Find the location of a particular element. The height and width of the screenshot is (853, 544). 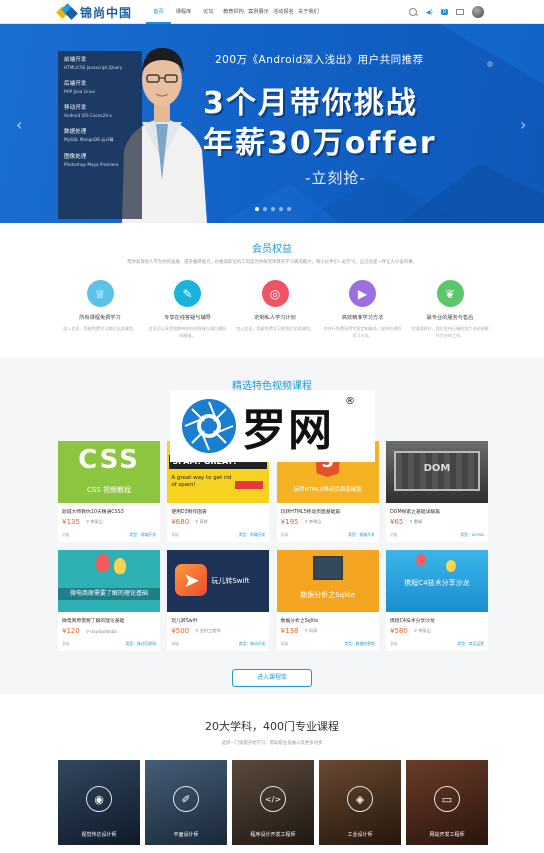

nav-item-cases: 案例展示 is located at coordinates (258, 12).